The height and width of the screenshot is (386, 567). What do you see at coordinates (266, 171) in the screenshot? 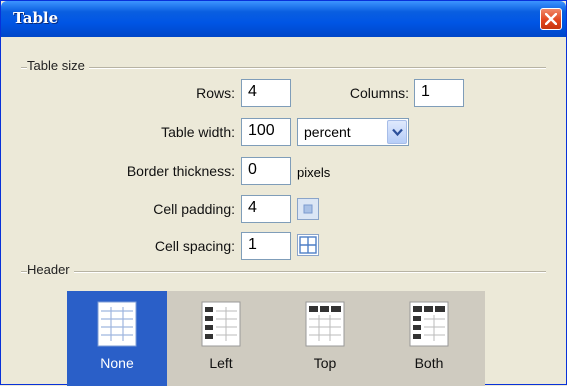
I see `border-thickness-input: 0` at bounding box center [266, 171].